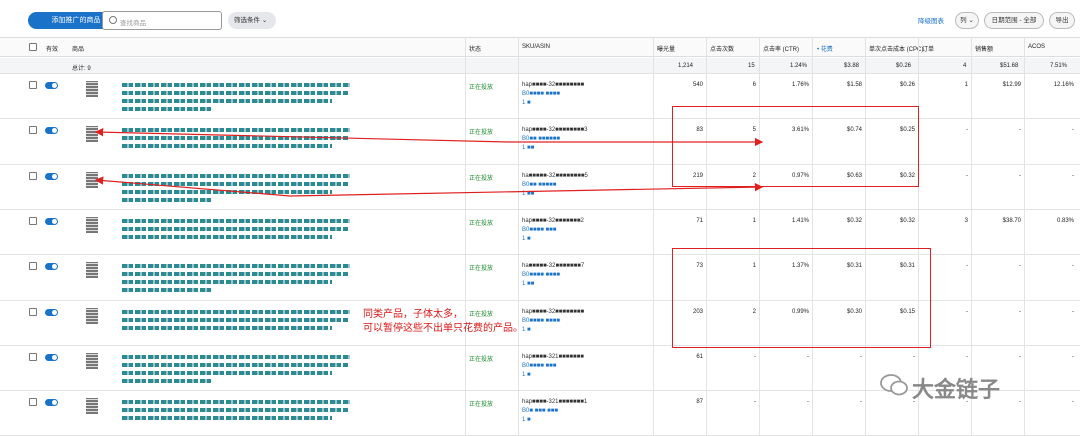 This screenshot has height=436, width=1080. I want to click on annotation-arrows, so click(429, 162).